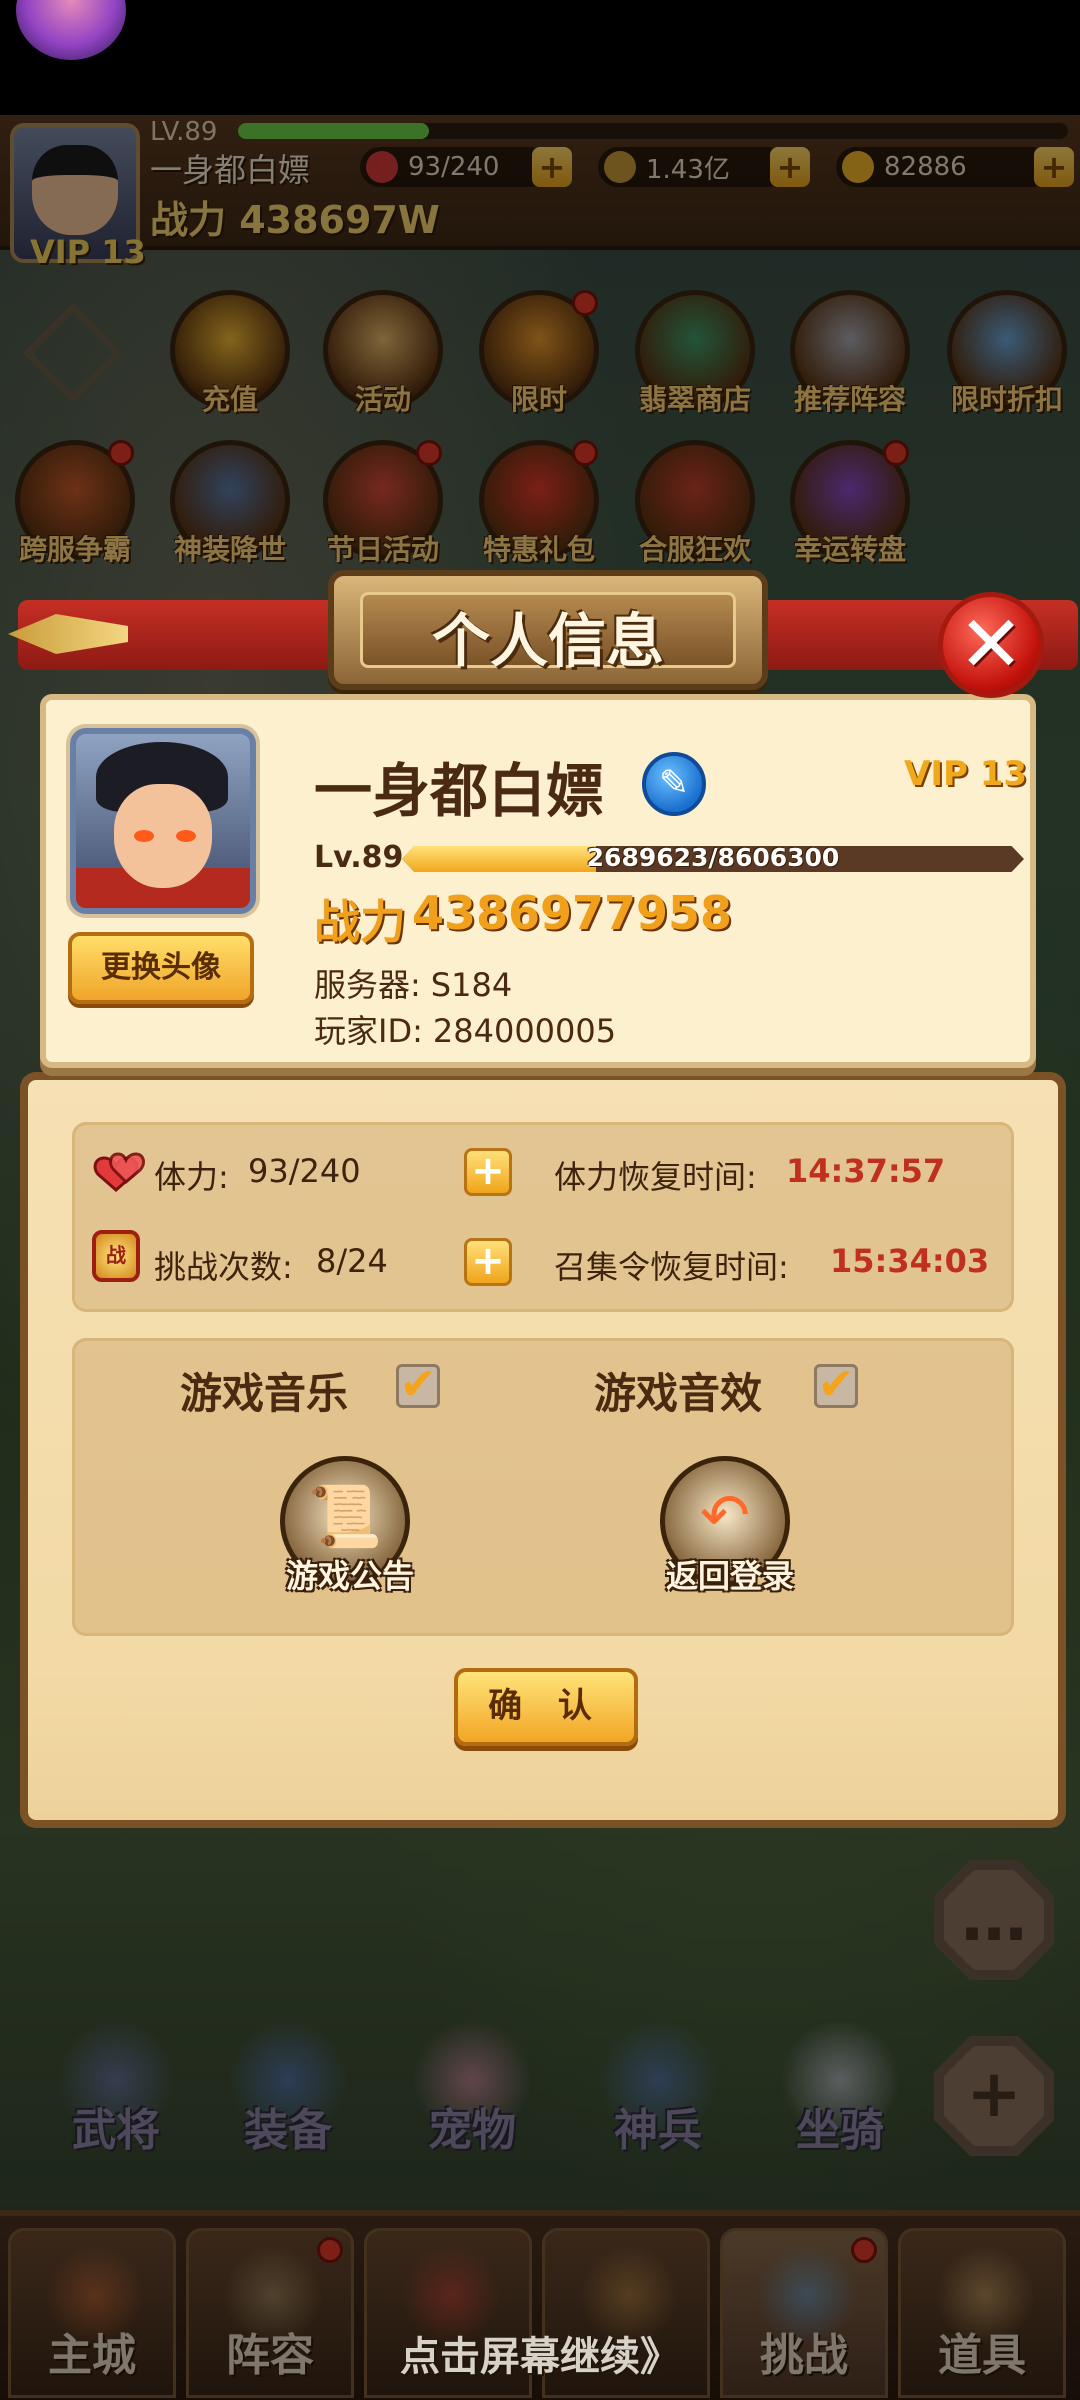  I want to click on sfx-checkbox: ✔, so click(836, 1385).